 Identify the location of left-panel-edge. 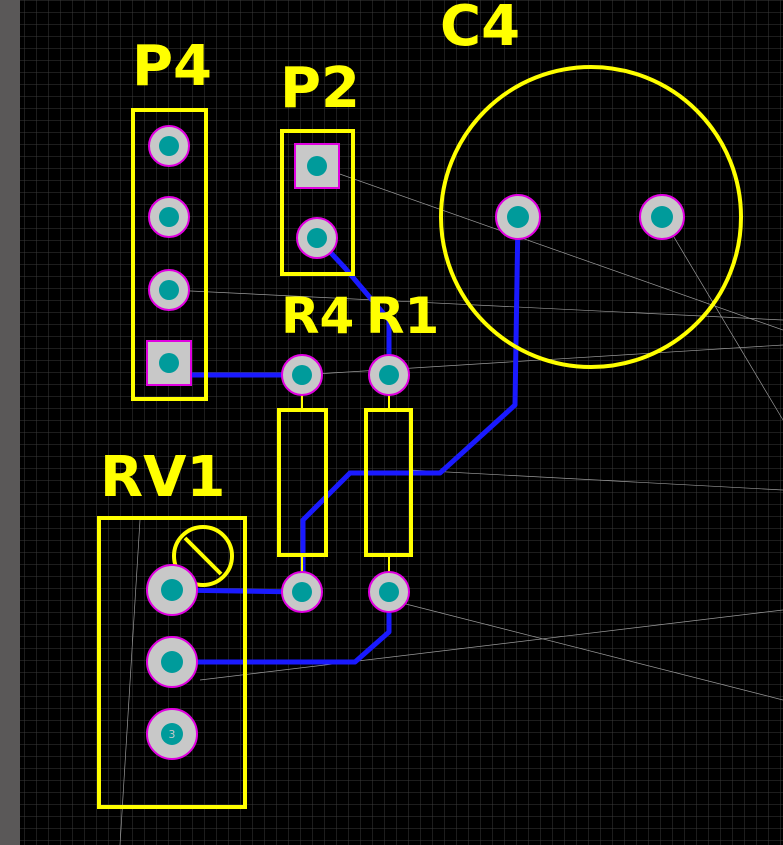
(10, 422).